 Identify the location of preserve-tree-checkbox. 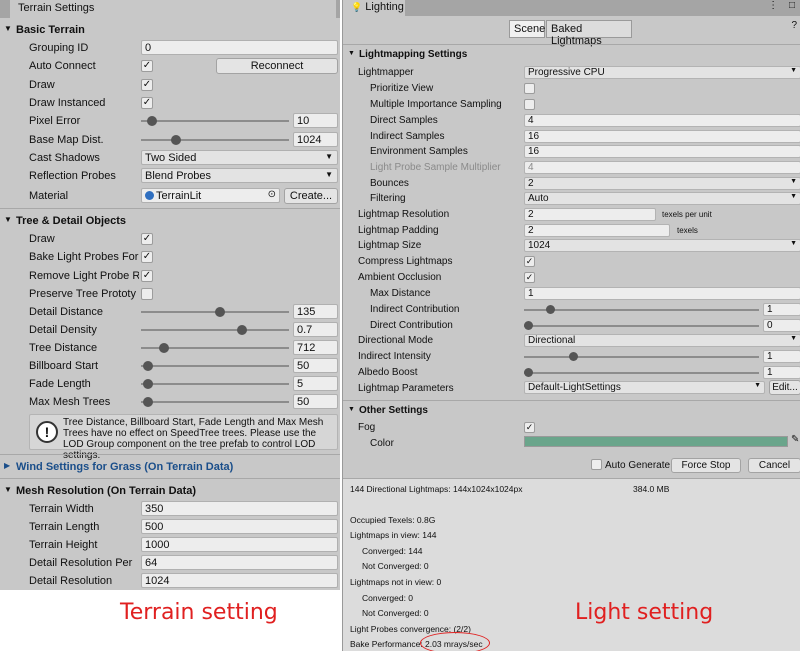
(147, 294).